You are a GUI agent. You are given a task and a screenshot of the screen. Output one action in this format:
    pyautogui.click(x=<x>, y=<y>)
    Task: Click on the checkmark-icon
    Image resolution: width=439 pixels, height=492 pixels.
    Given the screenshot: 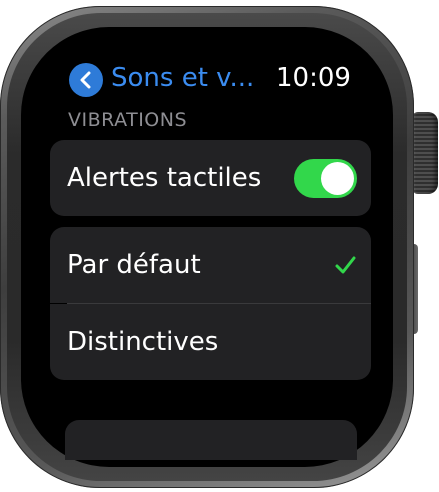 What is the action you would take?
    pyautogui.click(x=345, y=265)
    